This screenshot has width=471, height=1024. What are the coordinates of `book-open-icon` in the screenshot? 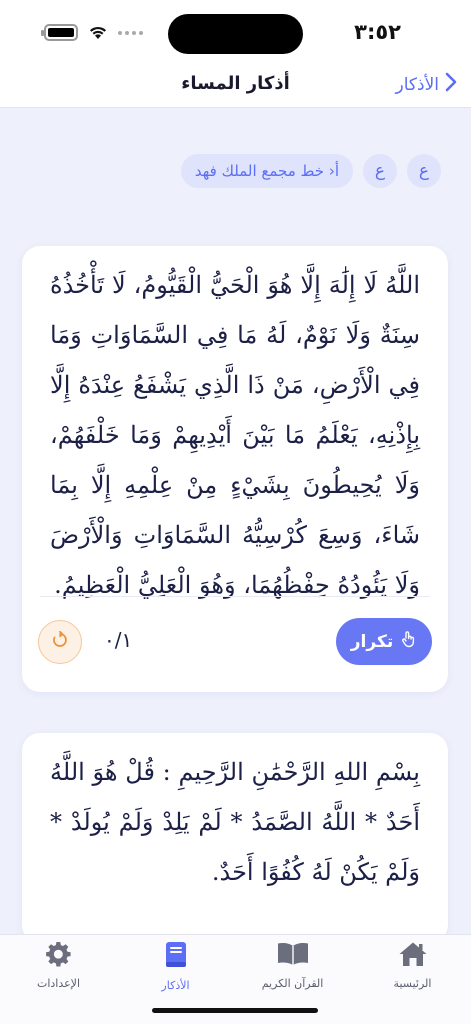 It's located at (293, 956).